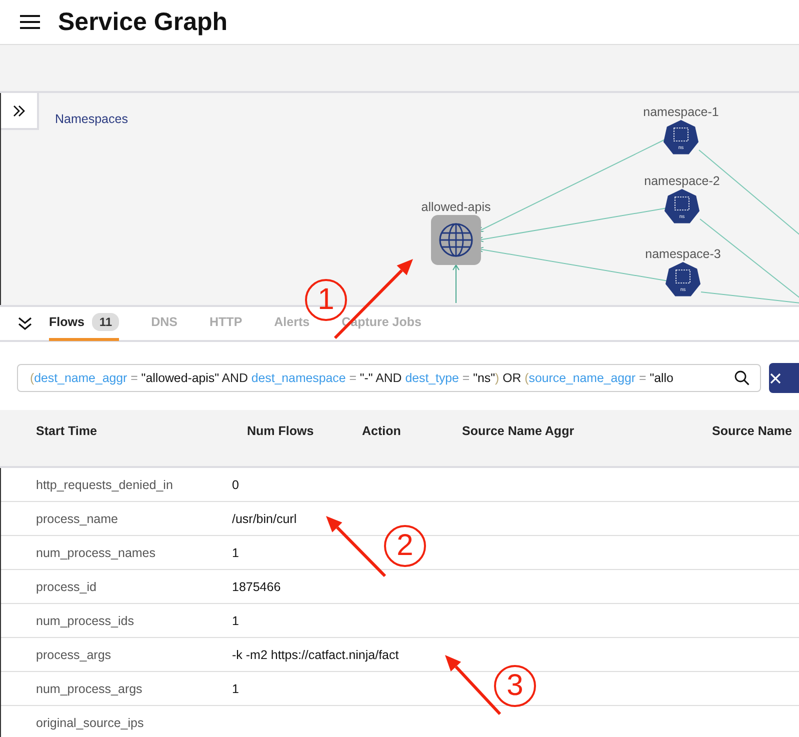 This screenshot has height=737, width=799. Describe the element at coordinates (106, 322) in the screenshot. I see `count-badge: 11` at that location.